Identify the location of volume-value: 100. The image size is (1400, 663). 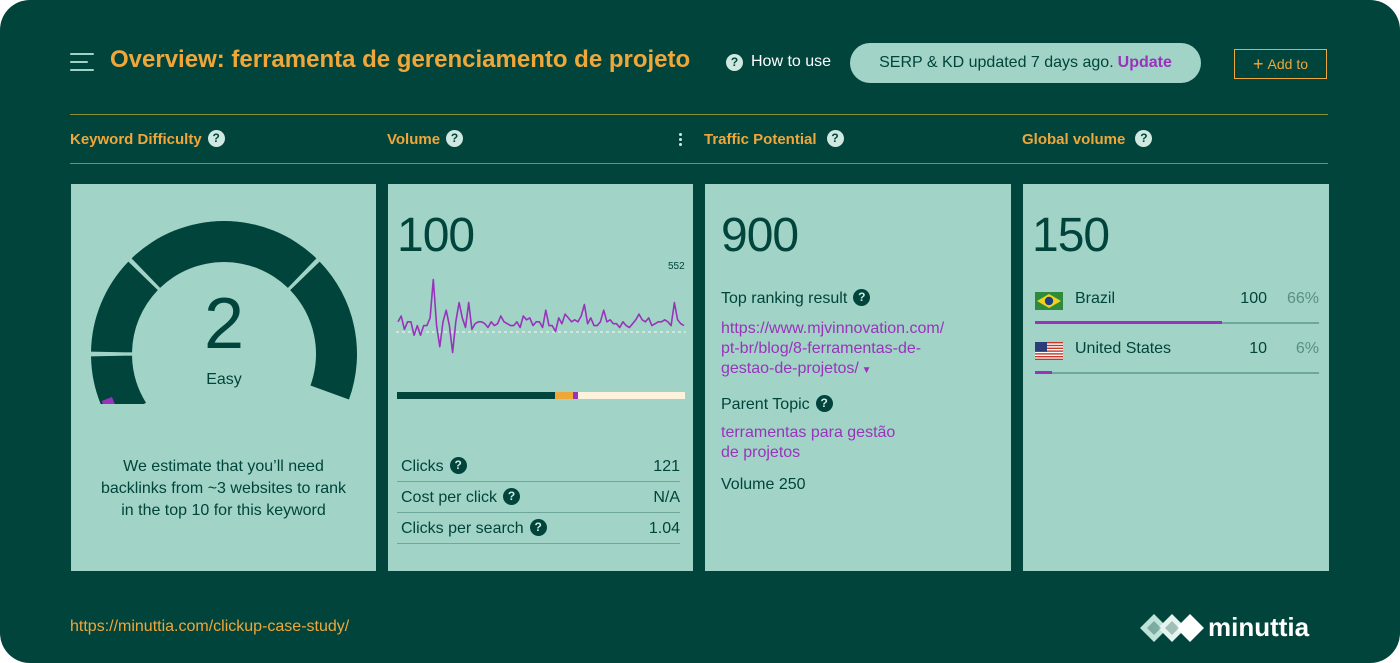
(436, 235).